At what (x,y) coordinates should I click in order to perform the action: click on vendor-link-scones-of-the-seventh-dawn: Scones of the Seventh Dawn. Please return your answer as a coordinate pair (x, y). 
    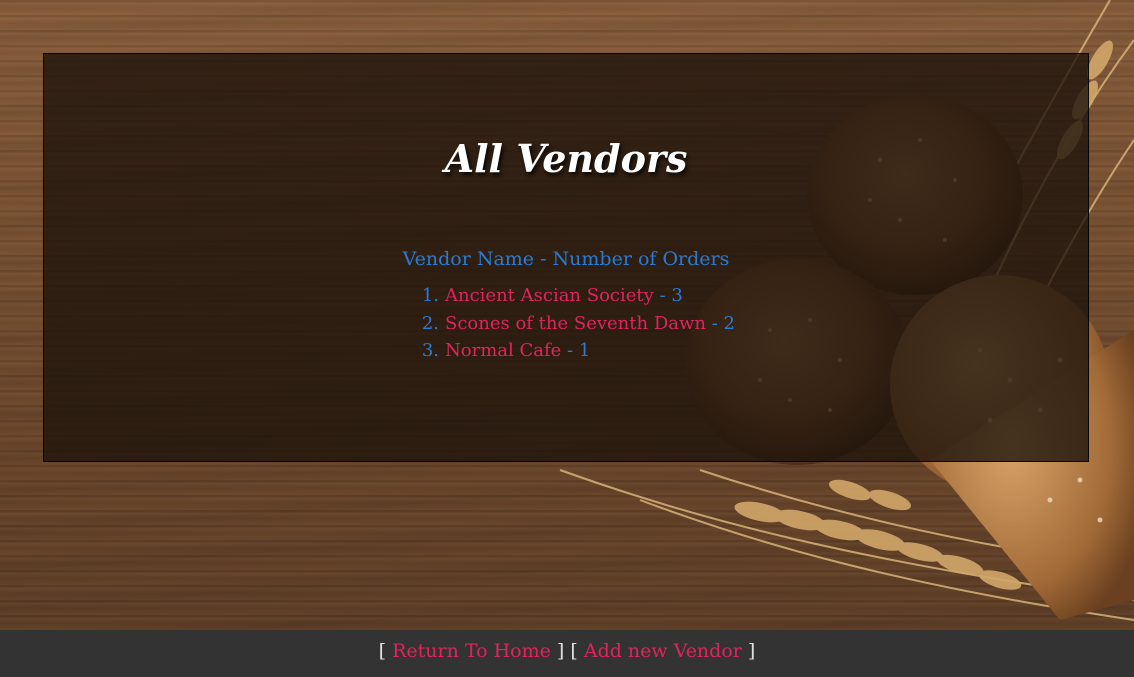
    Looking at the image, I should click on (575, 323).